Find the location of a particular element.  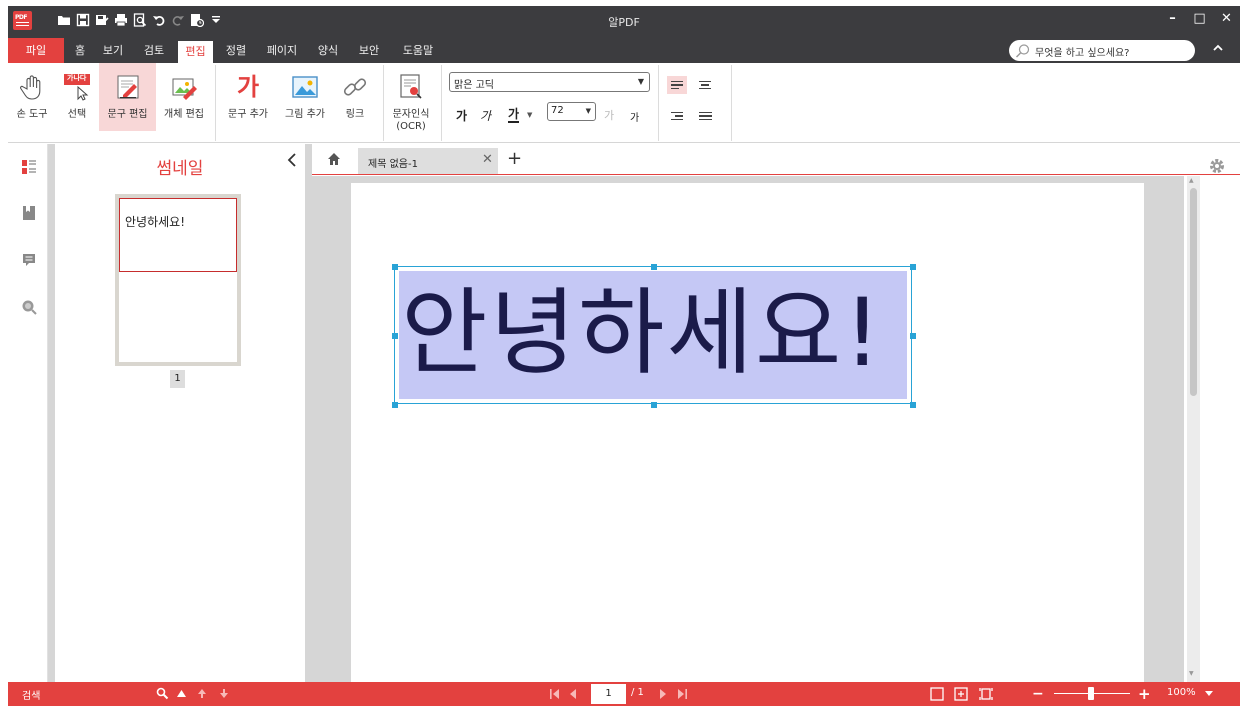

ocr-label-line2: (OCR) is located at coordinates (411, 126).